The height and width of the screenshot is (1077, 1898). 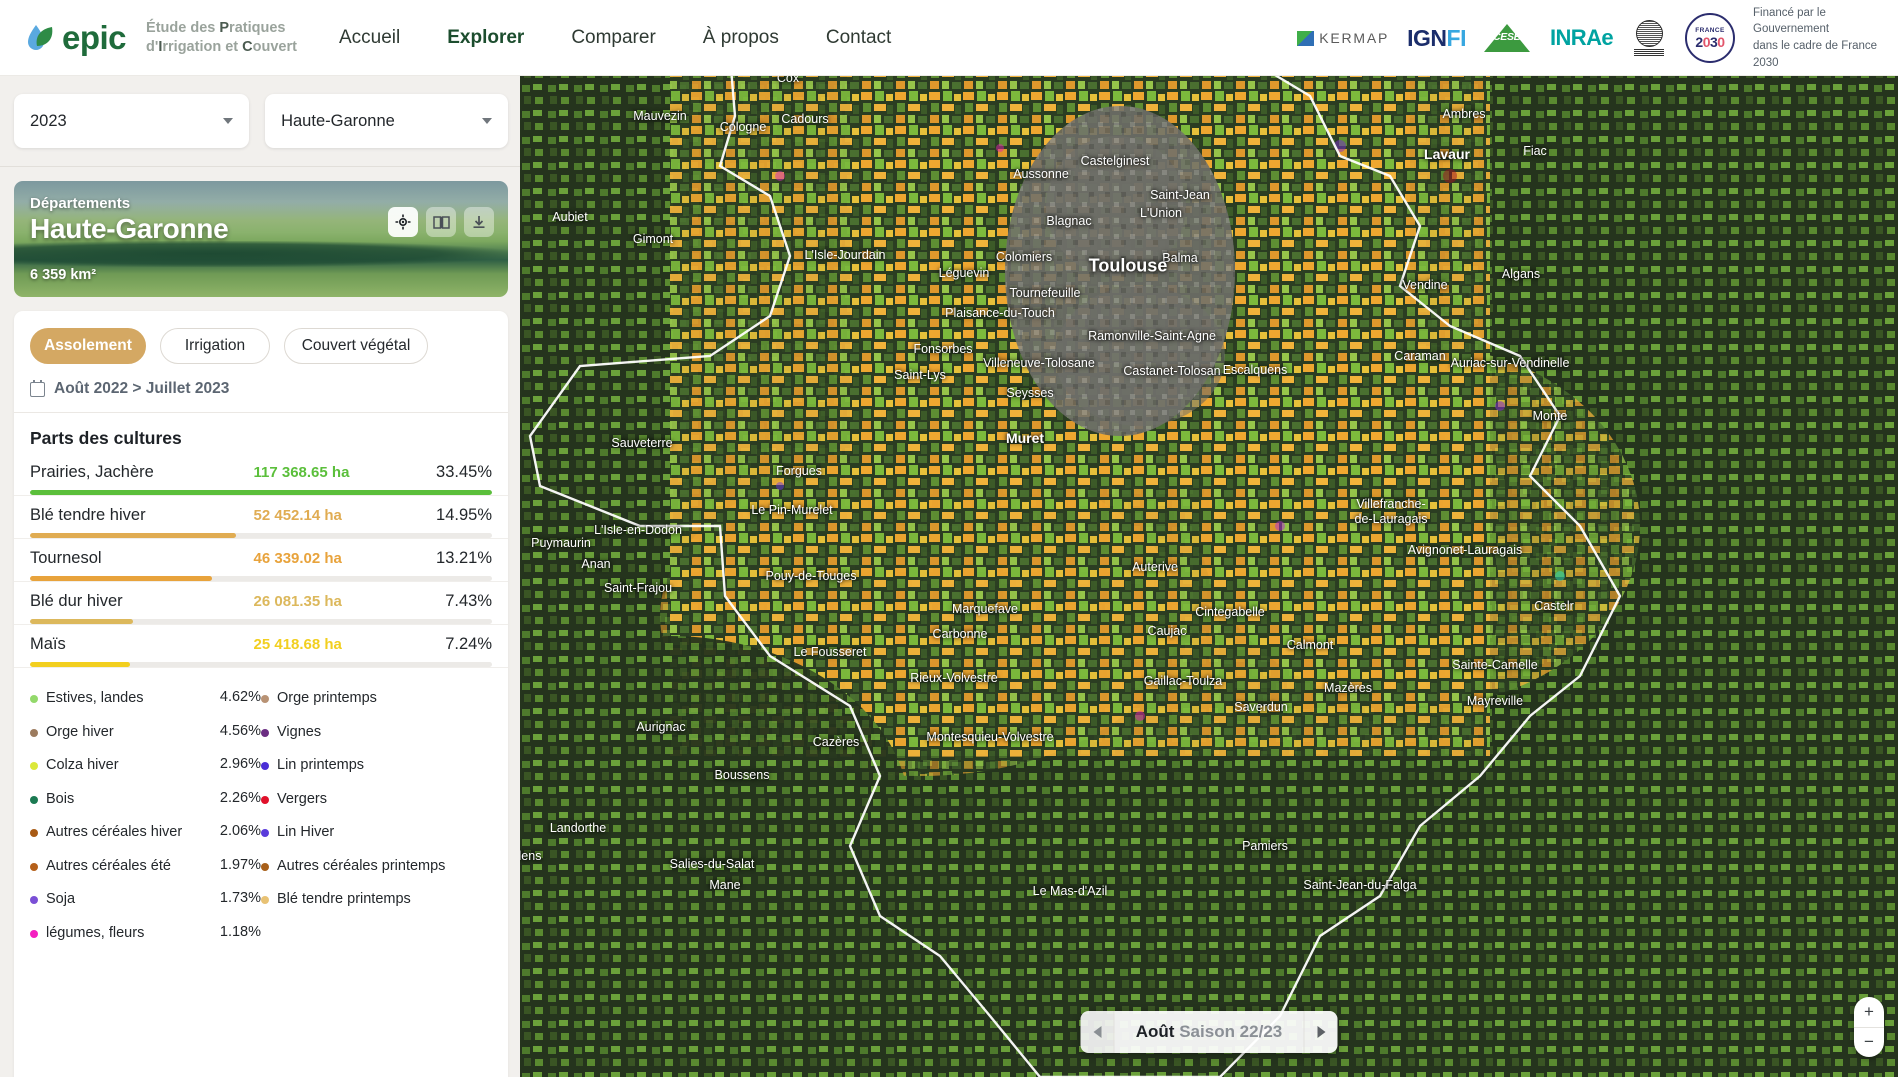 What do you see at coordinates (145, 733) in the screenshot?
I see `legend-item: Orge hiver 4.56%` at bounding box center [145, 733].